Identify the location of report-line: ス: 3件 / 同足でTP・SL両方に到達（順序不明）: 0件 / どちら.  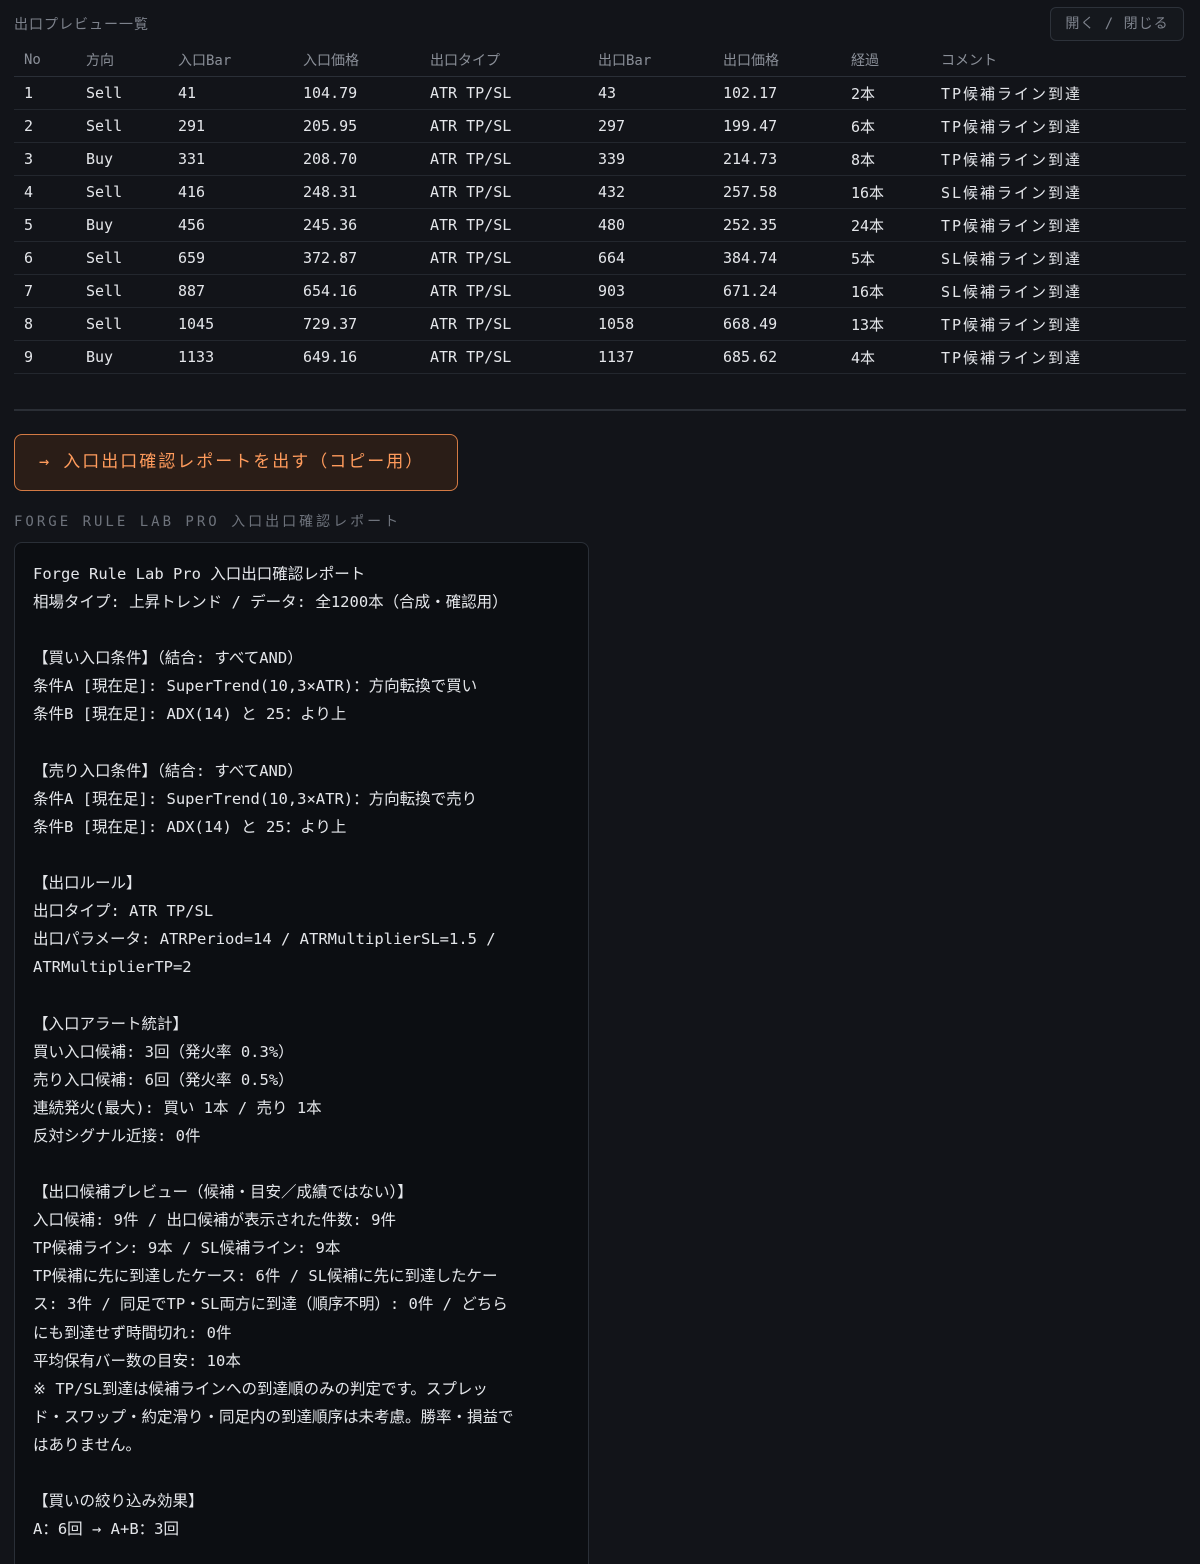
(270, 1304).